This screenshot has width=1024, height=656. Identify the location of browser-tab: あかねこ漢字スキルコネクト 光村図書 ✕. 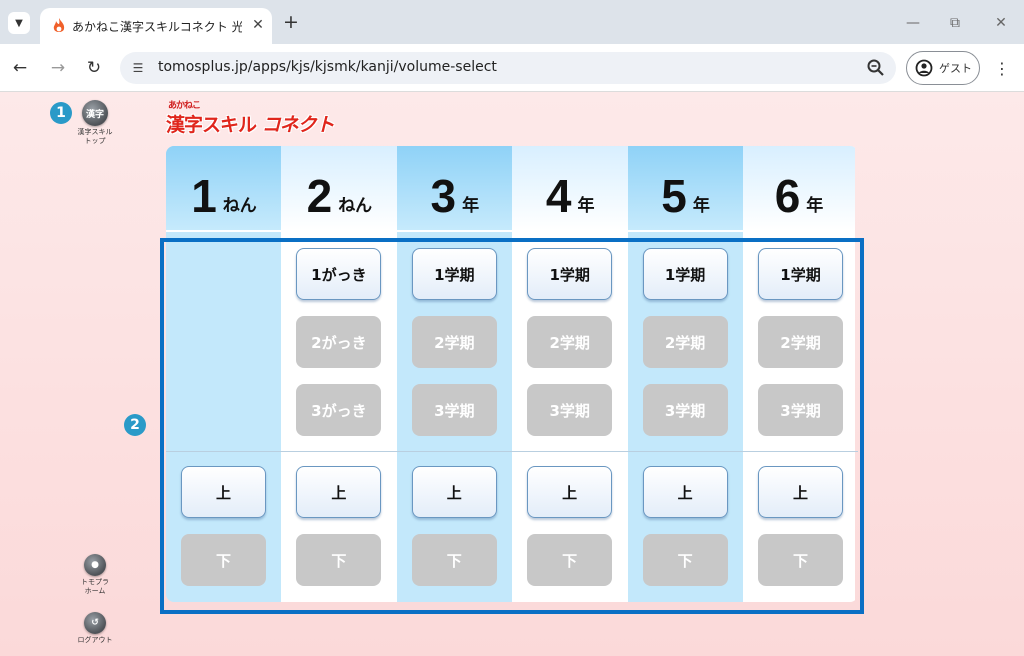
(156, 26).